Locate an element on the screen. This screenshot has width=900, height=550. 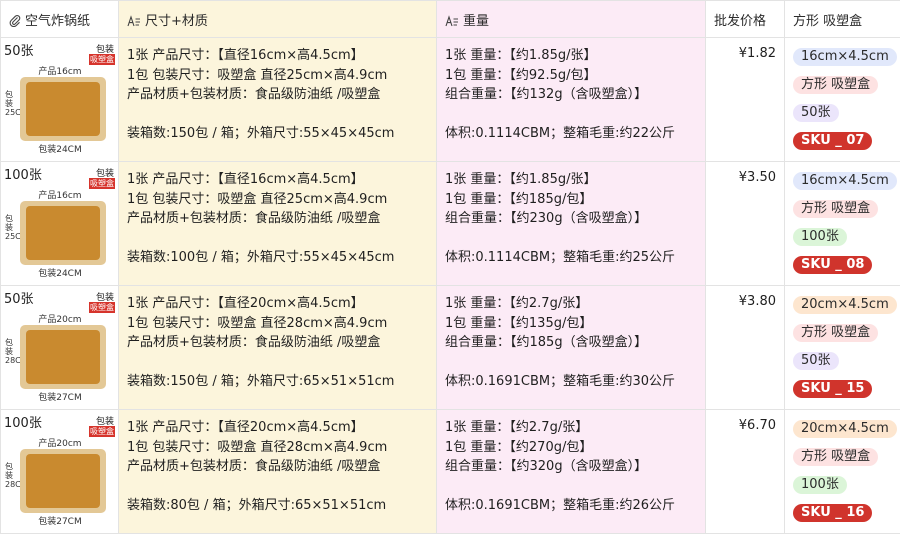
weight-line-pack: 1包 重量：【约185g/包】 is located at coordinates (519, 199).